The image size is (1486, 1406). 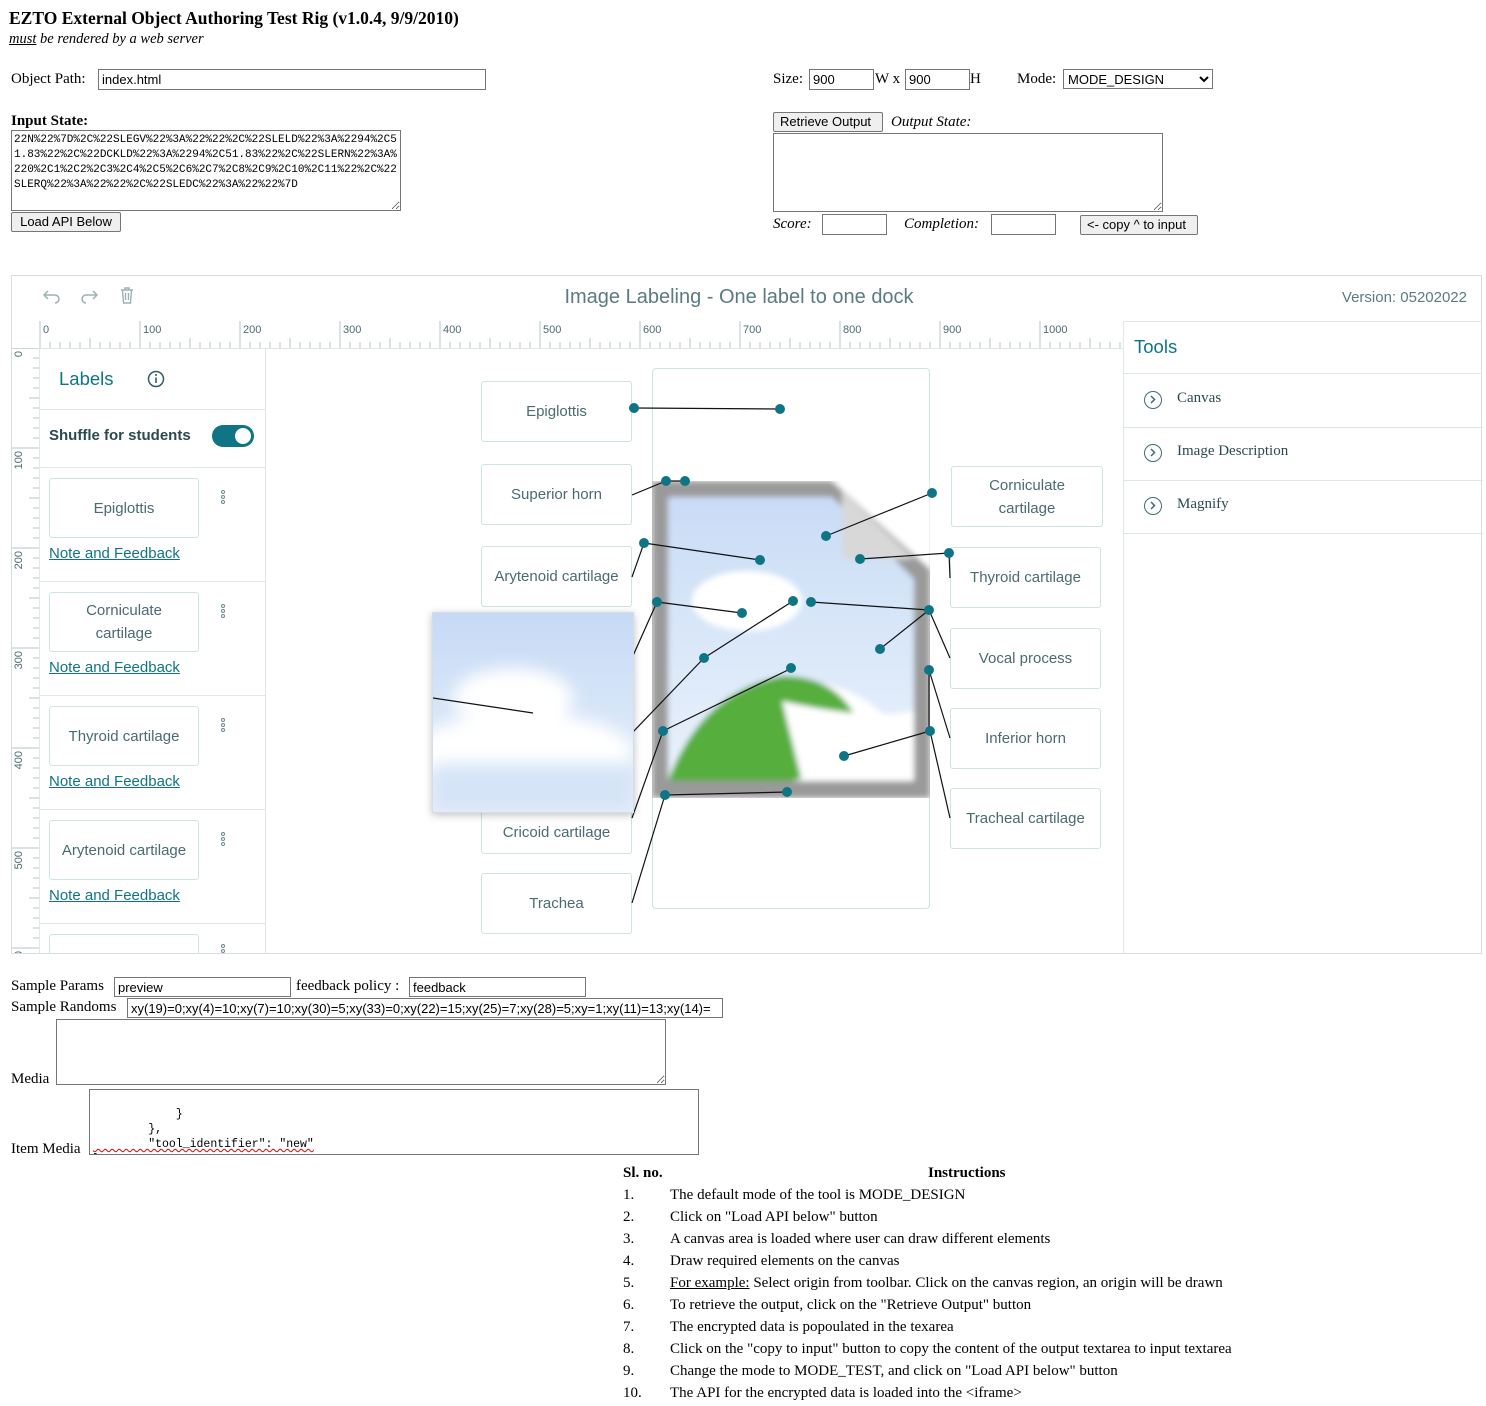 What do you see at coordinates (394, 1122) in the screenshot?
I see `item-media-textarea: } }, "tool_identifier": "new" }` at bounding box center [394, 1122].